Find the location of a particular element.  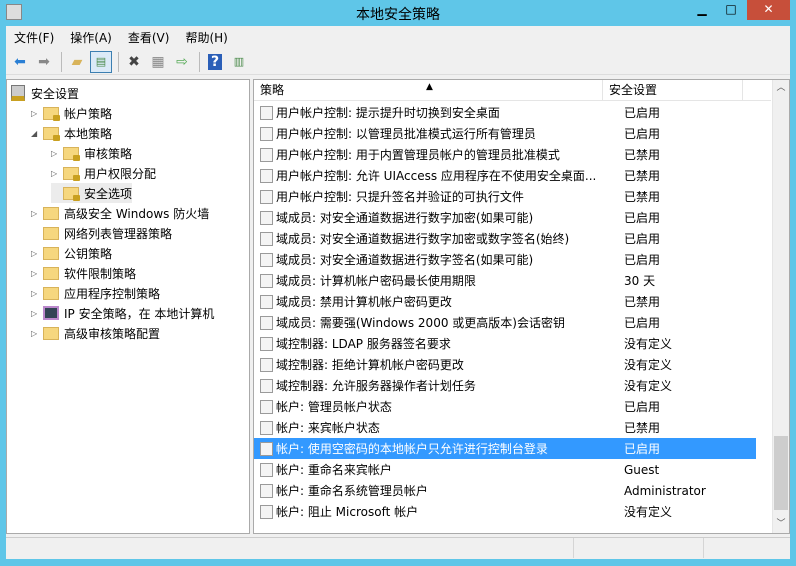

tree-item: ▷ IP 安全策略，在 本地计算机 is located at coordinates (122, 313).